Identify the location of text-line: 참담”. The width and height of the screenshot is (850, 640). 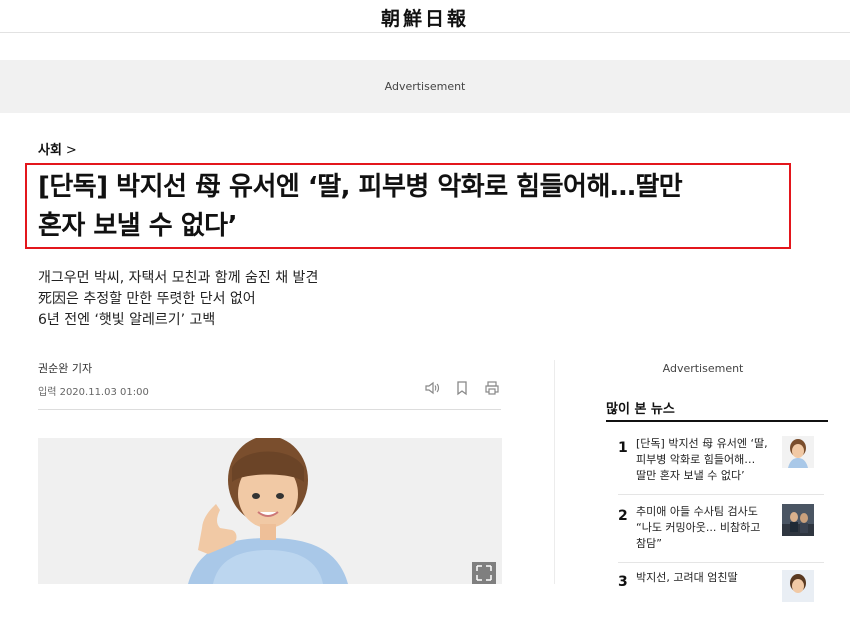
(649, 543).